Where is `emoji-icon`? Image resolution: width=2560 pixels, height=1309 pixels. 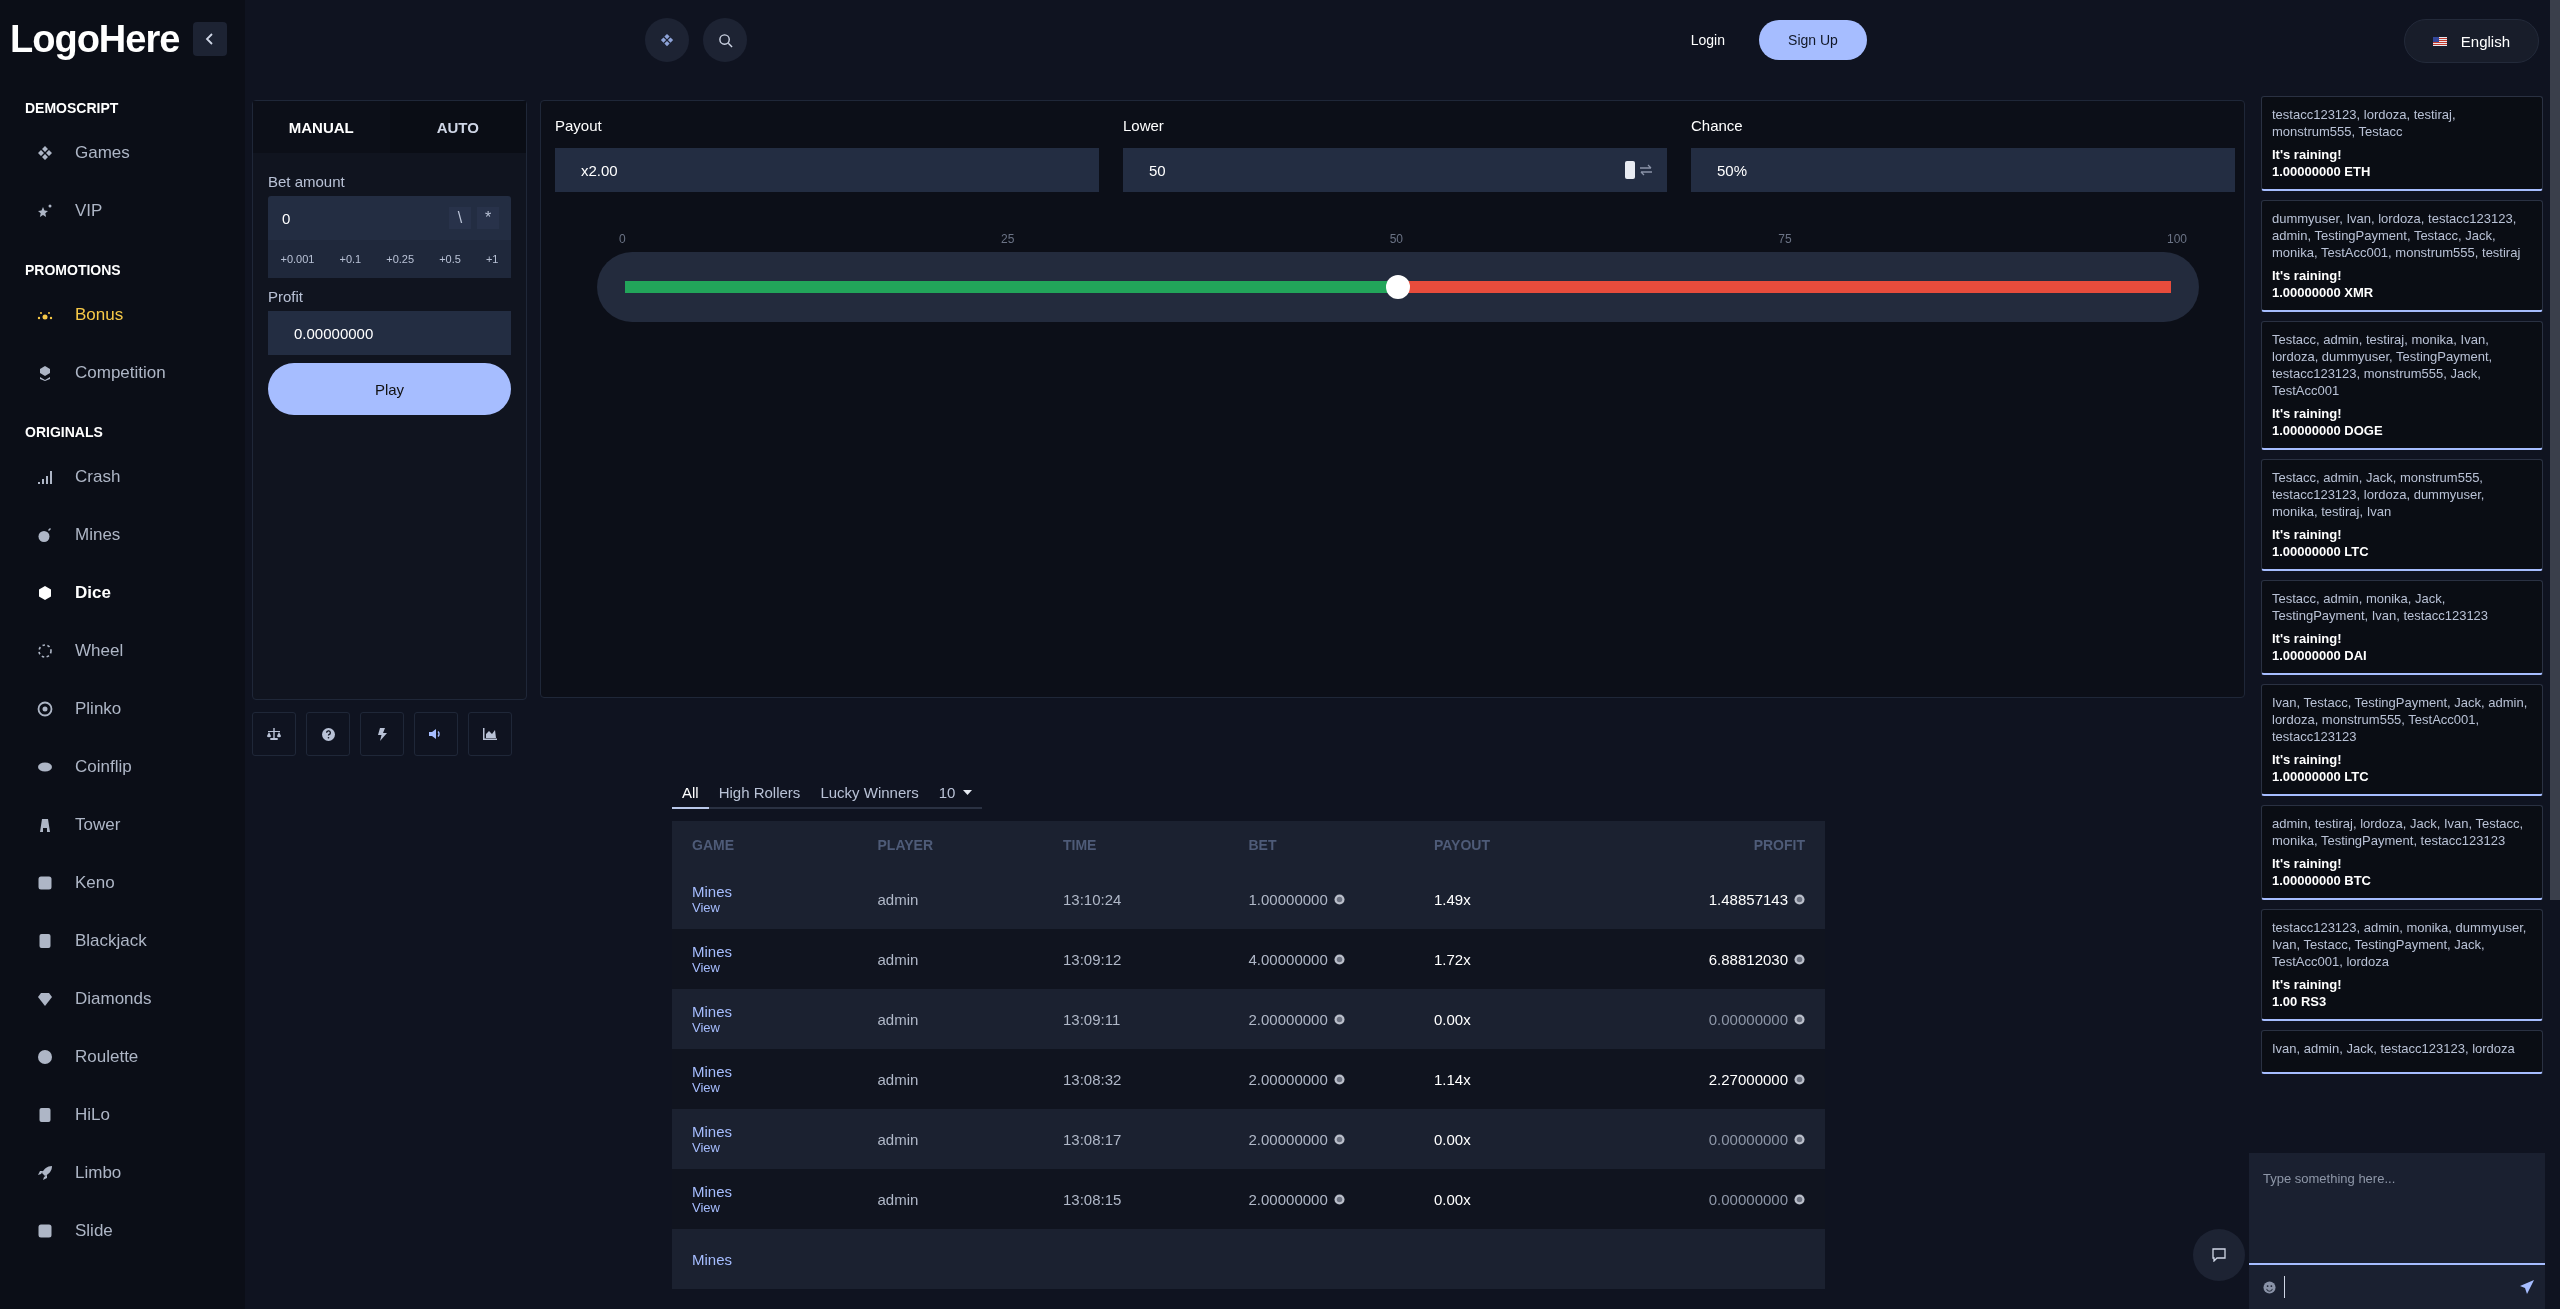 emoji-icon is located at coordinates (2269, 1287).